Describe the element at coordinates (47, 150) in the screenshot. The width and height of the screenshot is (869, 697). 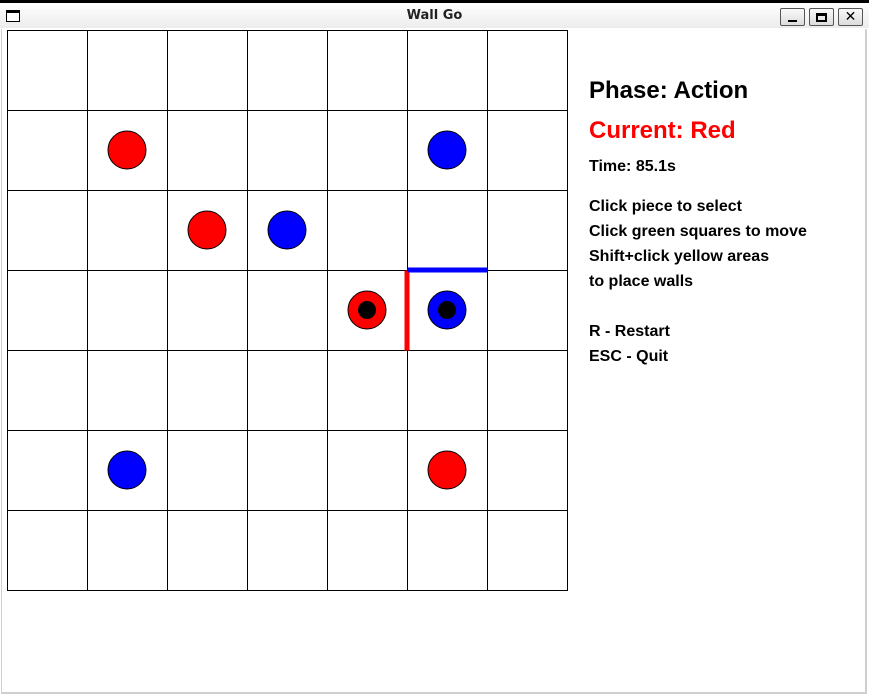
I see `board-cell-r1-c0` at that location.